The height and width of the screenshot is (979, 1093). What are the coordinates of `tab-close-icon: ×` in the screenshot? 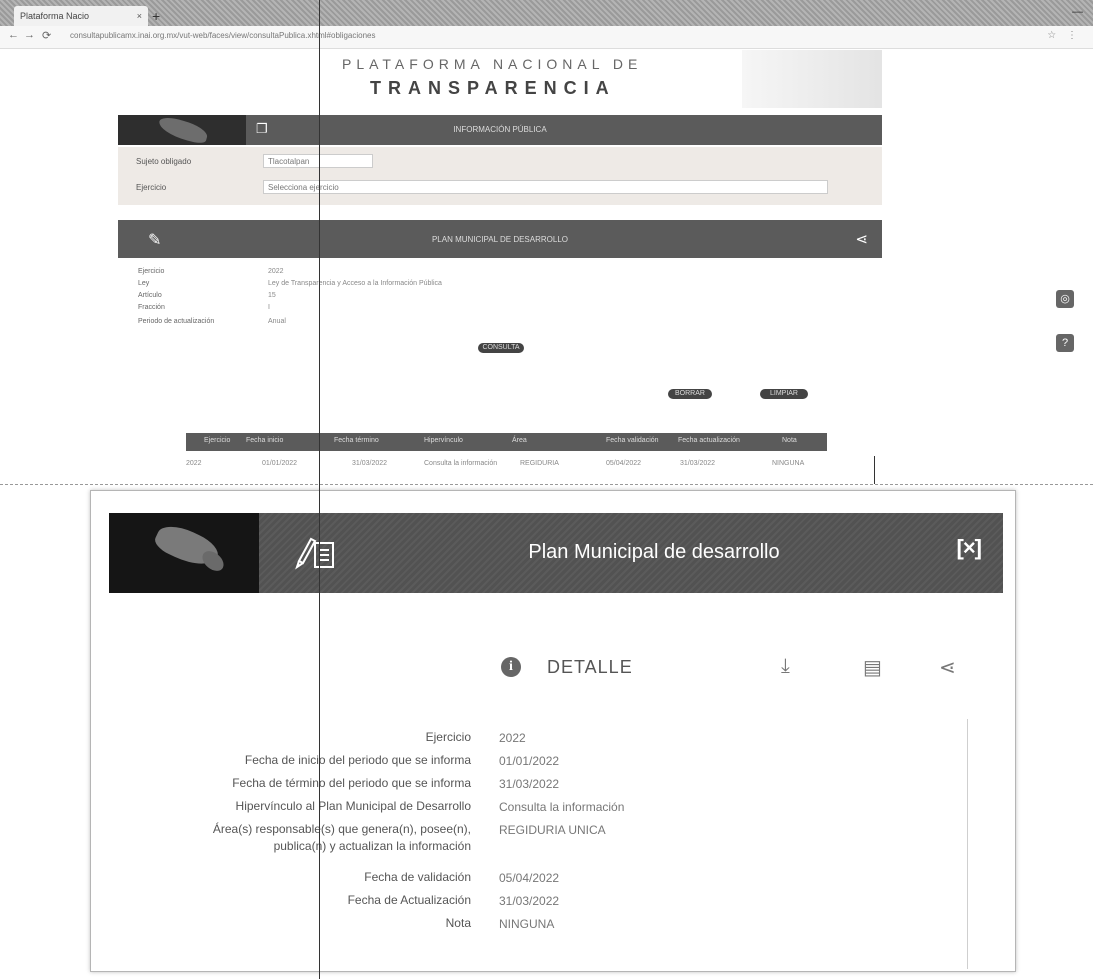 It's located at (139, 16).